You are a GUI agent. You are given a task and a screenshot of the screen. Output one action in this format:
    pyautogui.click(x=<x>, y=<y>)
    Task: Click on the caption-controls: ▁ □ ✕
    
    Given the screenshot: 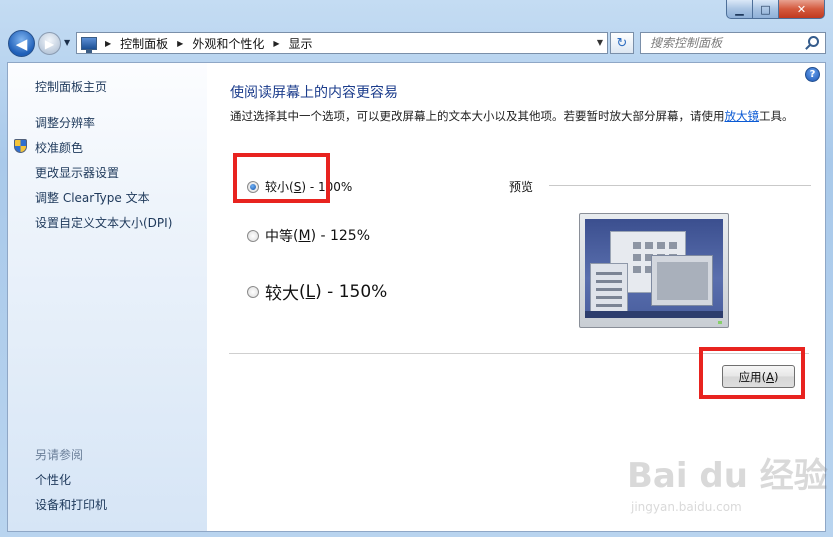 What is the action you would take?
    pyautogui.click(x=775, y=9)
    